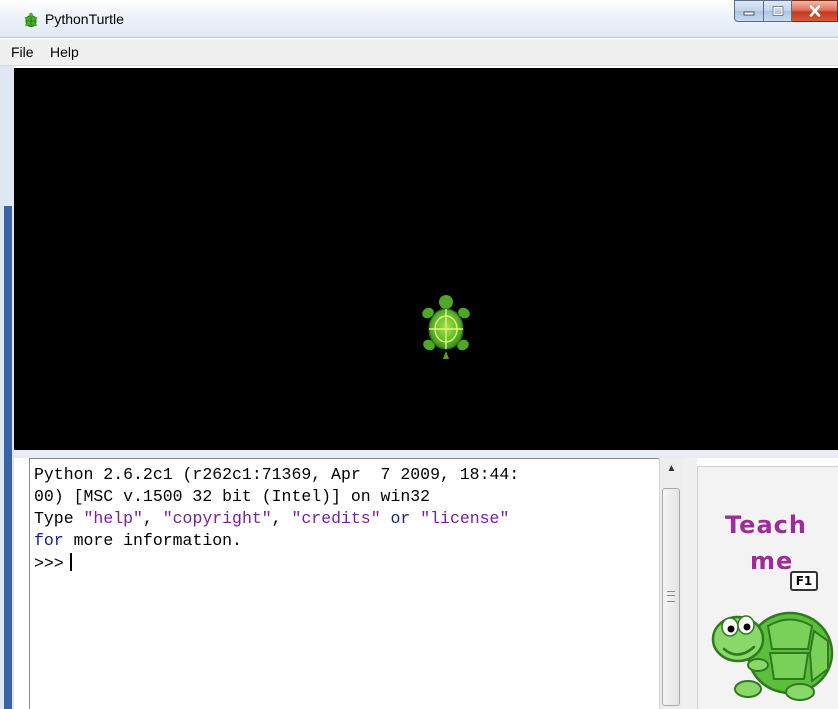  I want to click on shell-text-segment: Type, so click(59, 518).